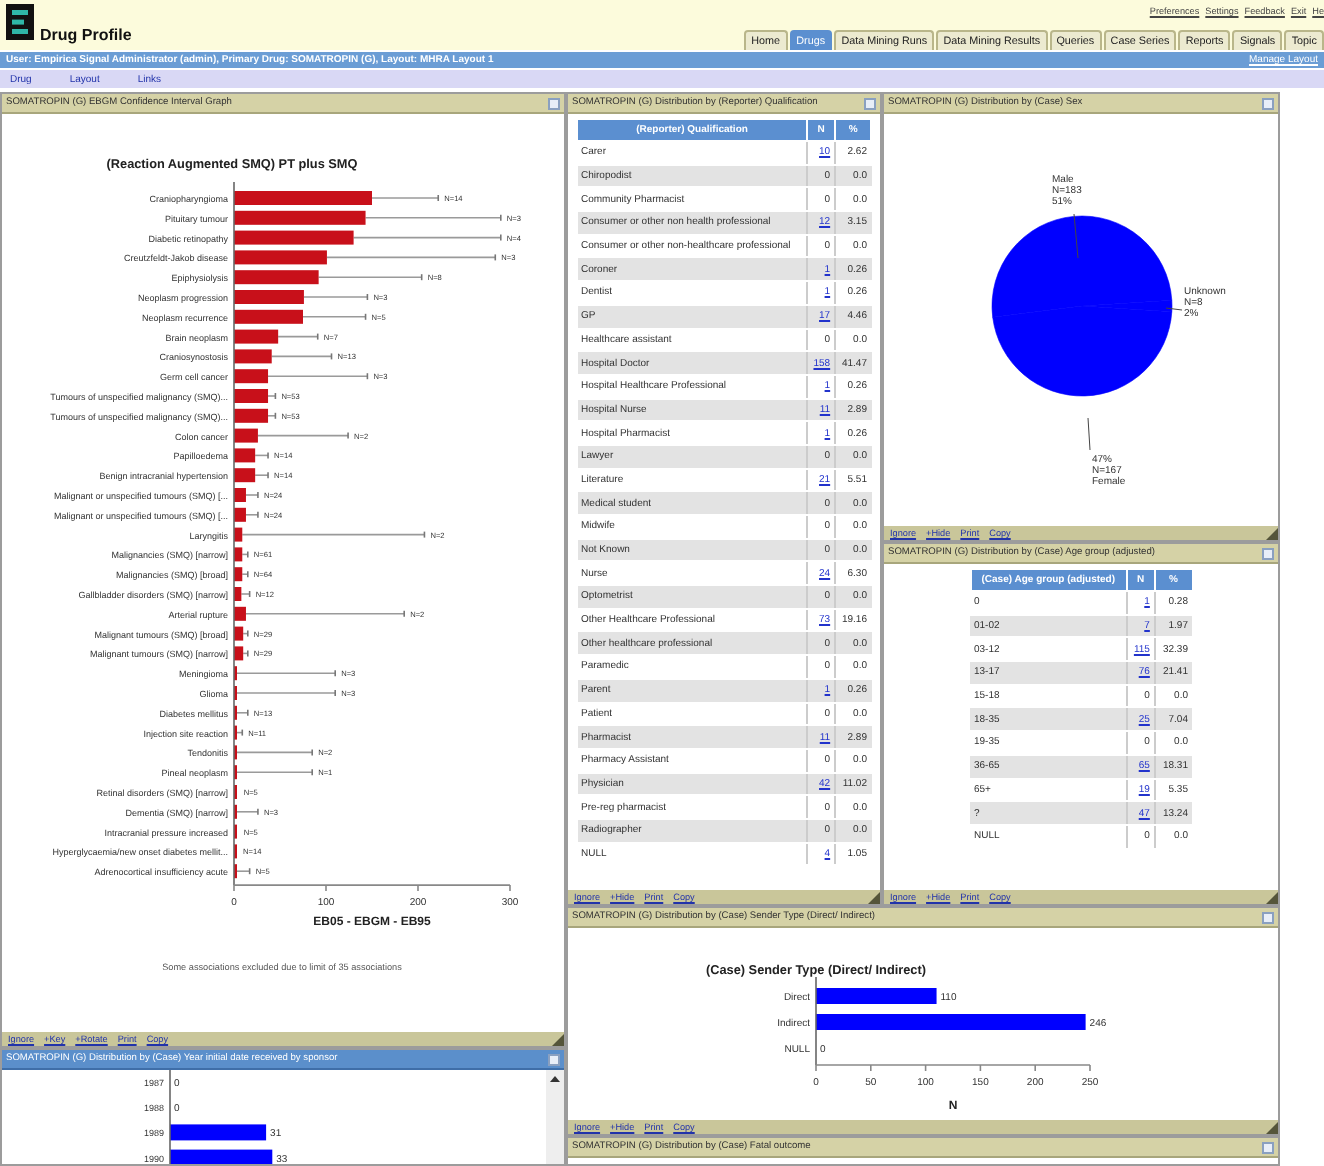 This screenshot has width=1324, height=1166. I want to click on app-title: Drug Profile, so click(86, 35).